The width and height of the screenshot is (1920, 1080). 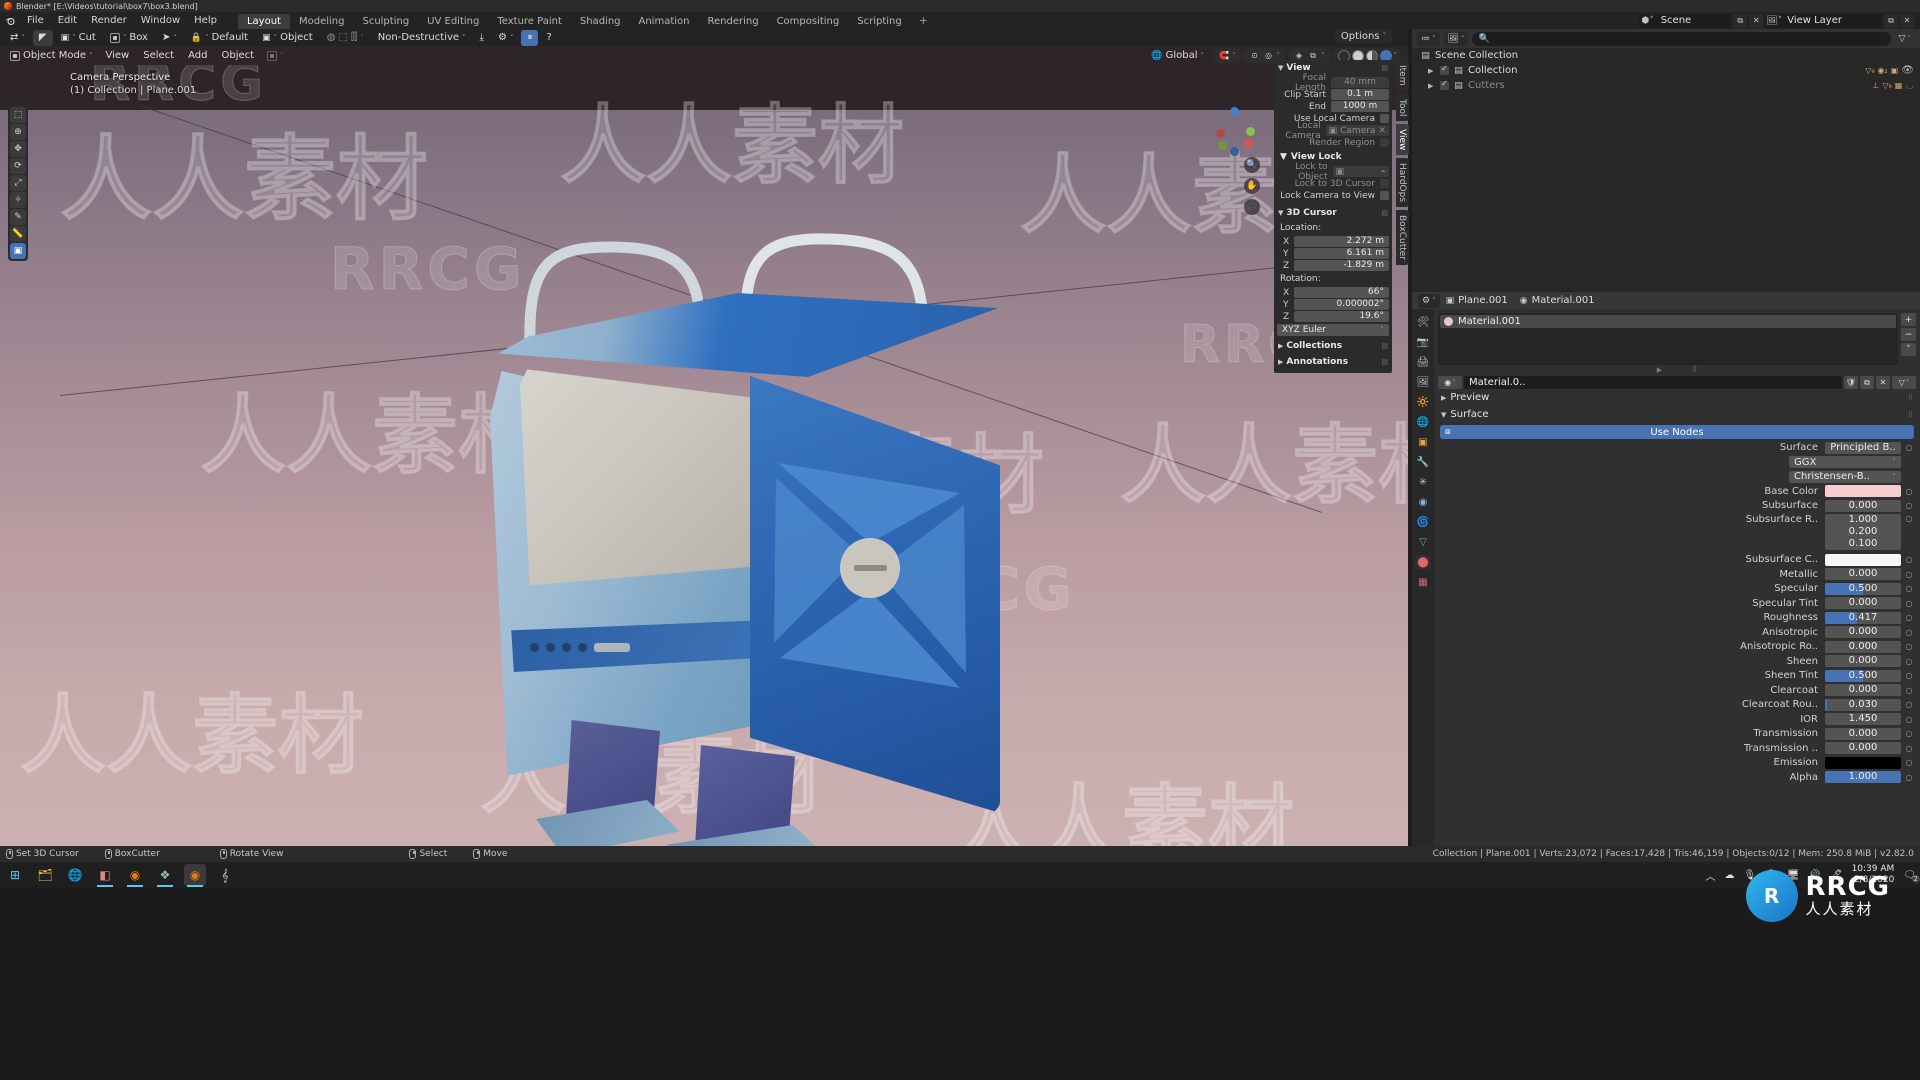 I want to click on new-material-button: ⧉, so click(x=1867, y=382).